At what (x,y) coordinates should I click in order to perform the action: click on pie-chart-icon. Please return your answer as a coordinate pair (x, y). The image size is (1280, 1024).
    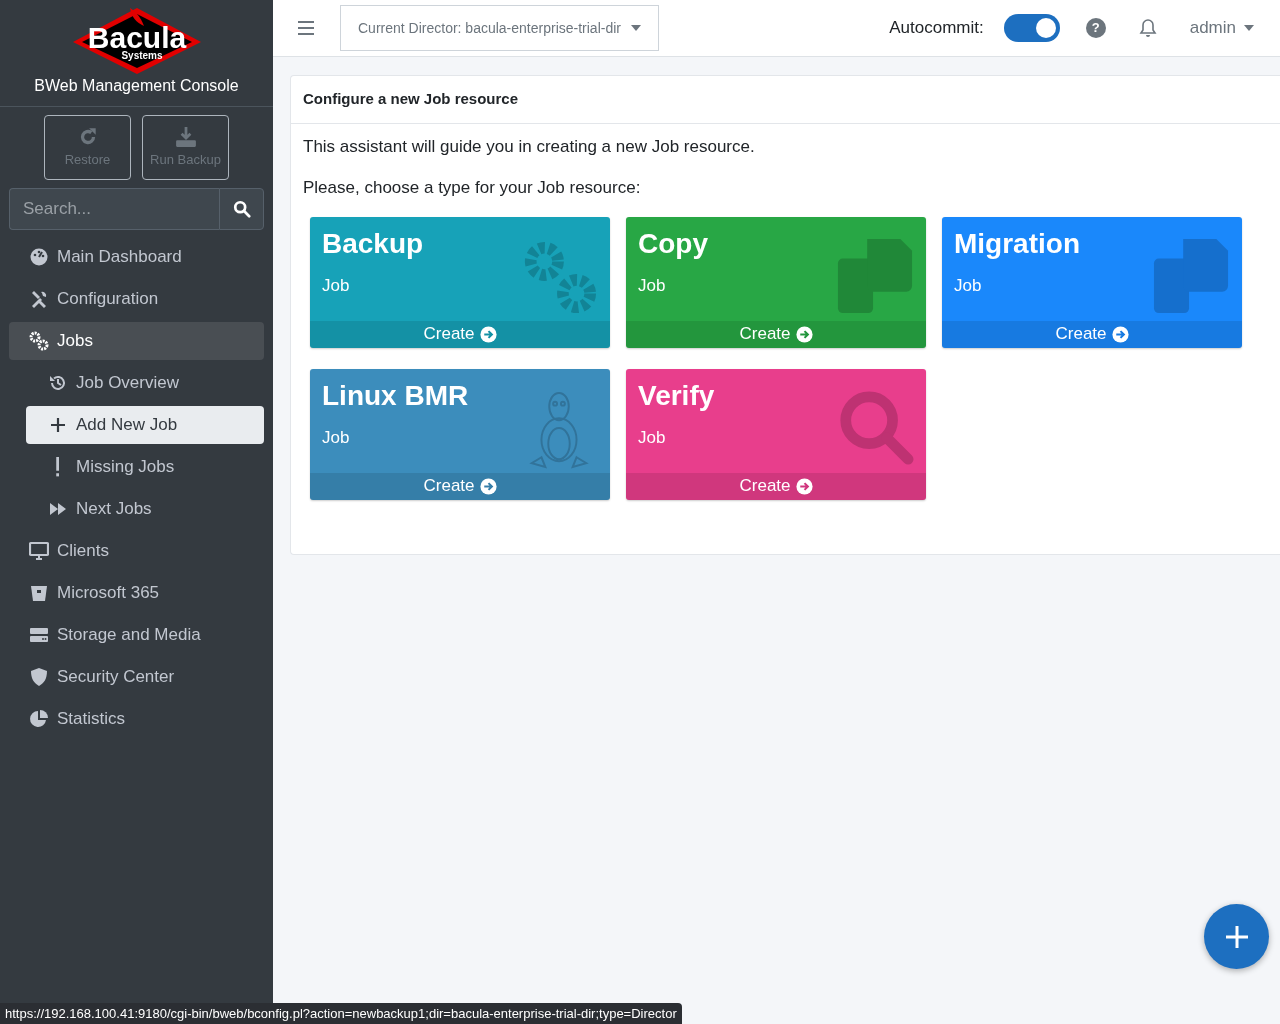
    Looking at the image, I should click on (39, 719).